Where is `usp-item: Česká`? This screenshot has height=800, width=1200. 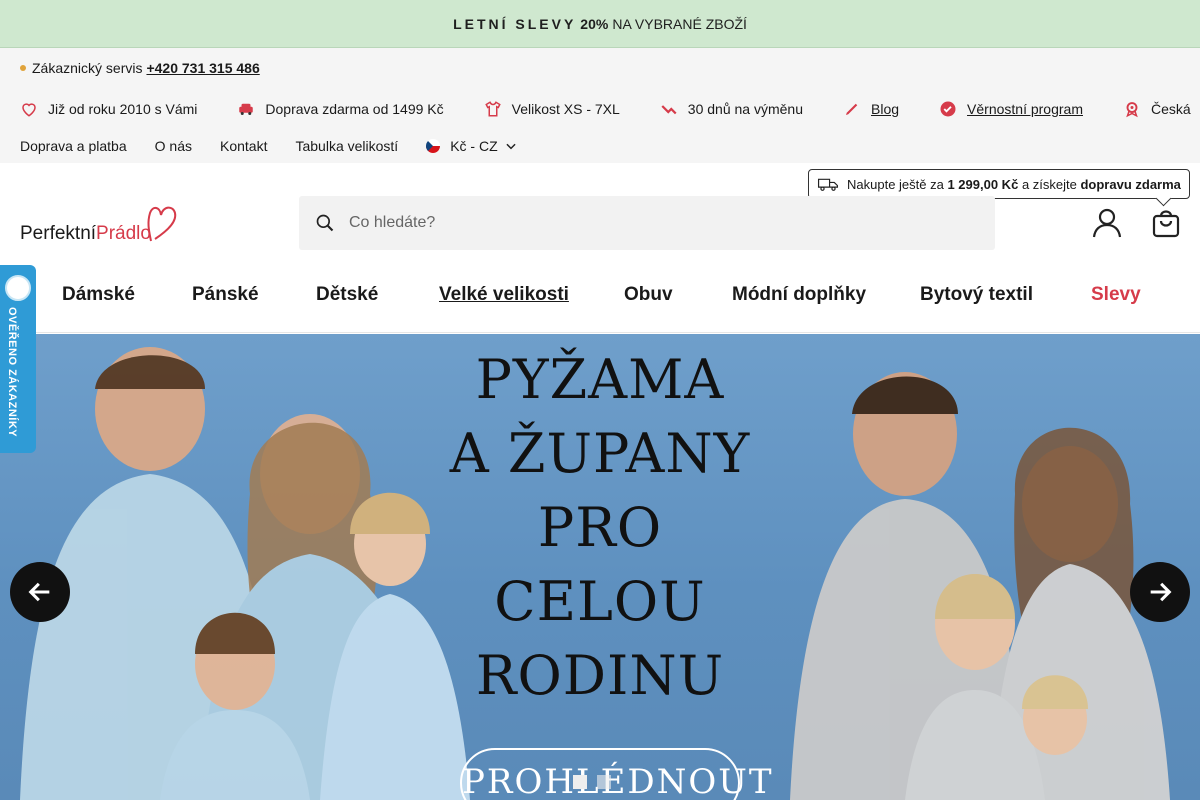
usp-item: Česká is located at coordinates (1157, 109).